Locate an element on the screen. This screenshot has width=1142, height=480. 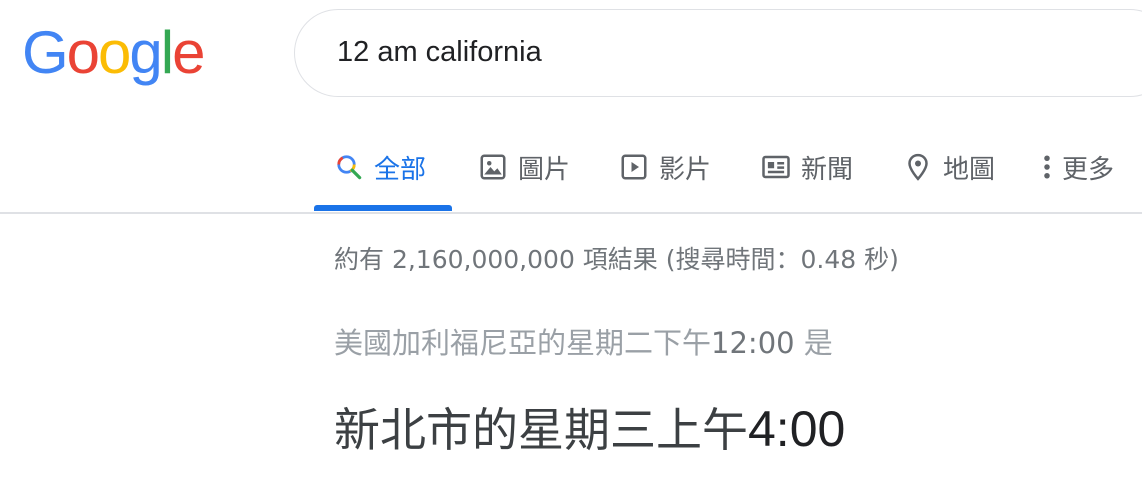
result-time: 4:00 is located at coordinates (797, 429).